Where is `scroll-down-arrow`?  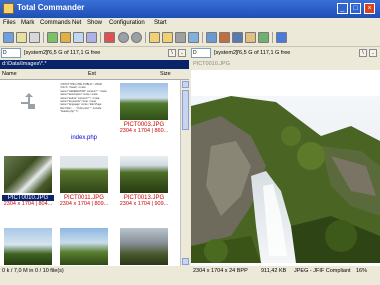
scroll-down-arrow is located at coordinates (185, 261).